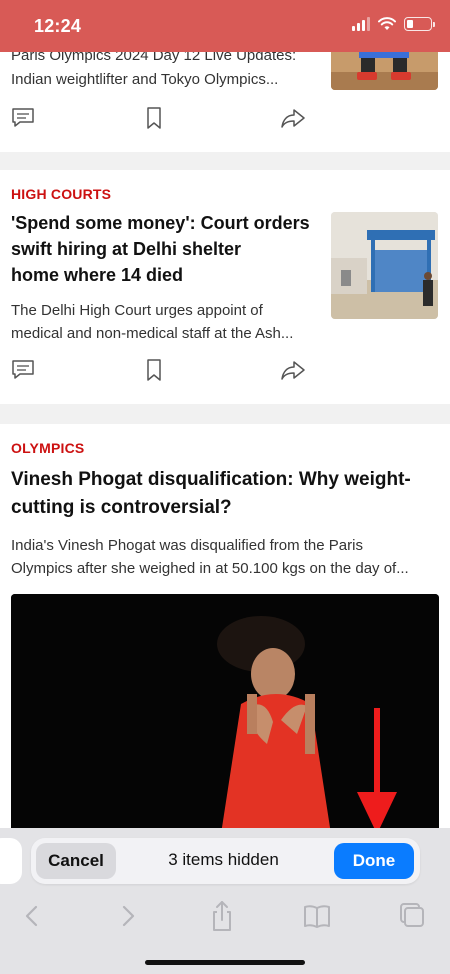 The image size is (450, 974). What do you see at coordinates (97, 275) in the screenshot?
I see `headline-line: home where 14 died` at bounding box center [97, 275].